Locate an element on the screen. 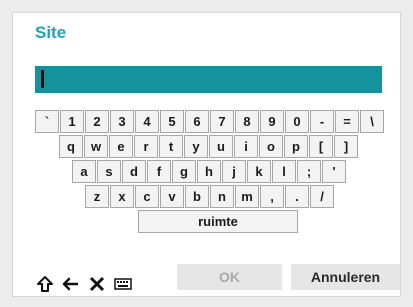 The height and width of the screenshot is (307, 413). number-row-key: 6 is located at coordinates (197, 121).